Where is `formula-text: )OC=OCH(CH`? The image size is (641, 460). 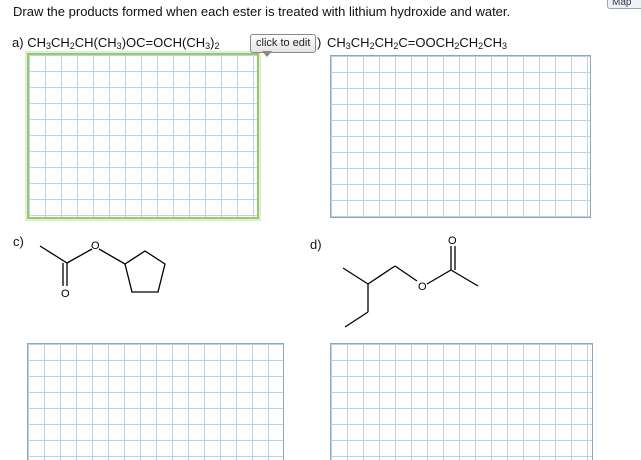
formula-text: )OC=OCH(CH is located at coordinates (163, 42).